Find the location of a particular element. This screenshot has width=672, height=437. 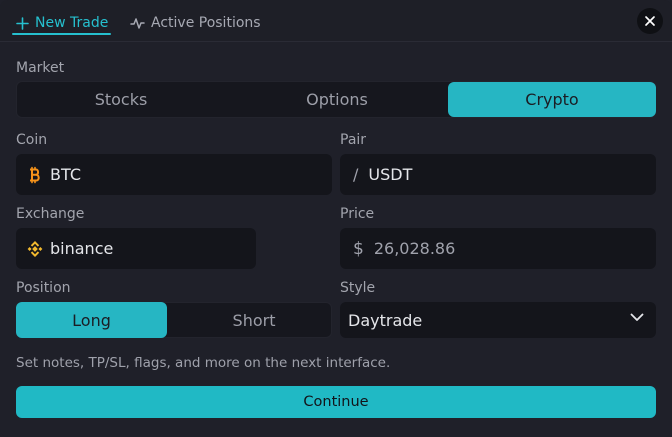

position-selector: Long Short is located at coordinates (174, 320).